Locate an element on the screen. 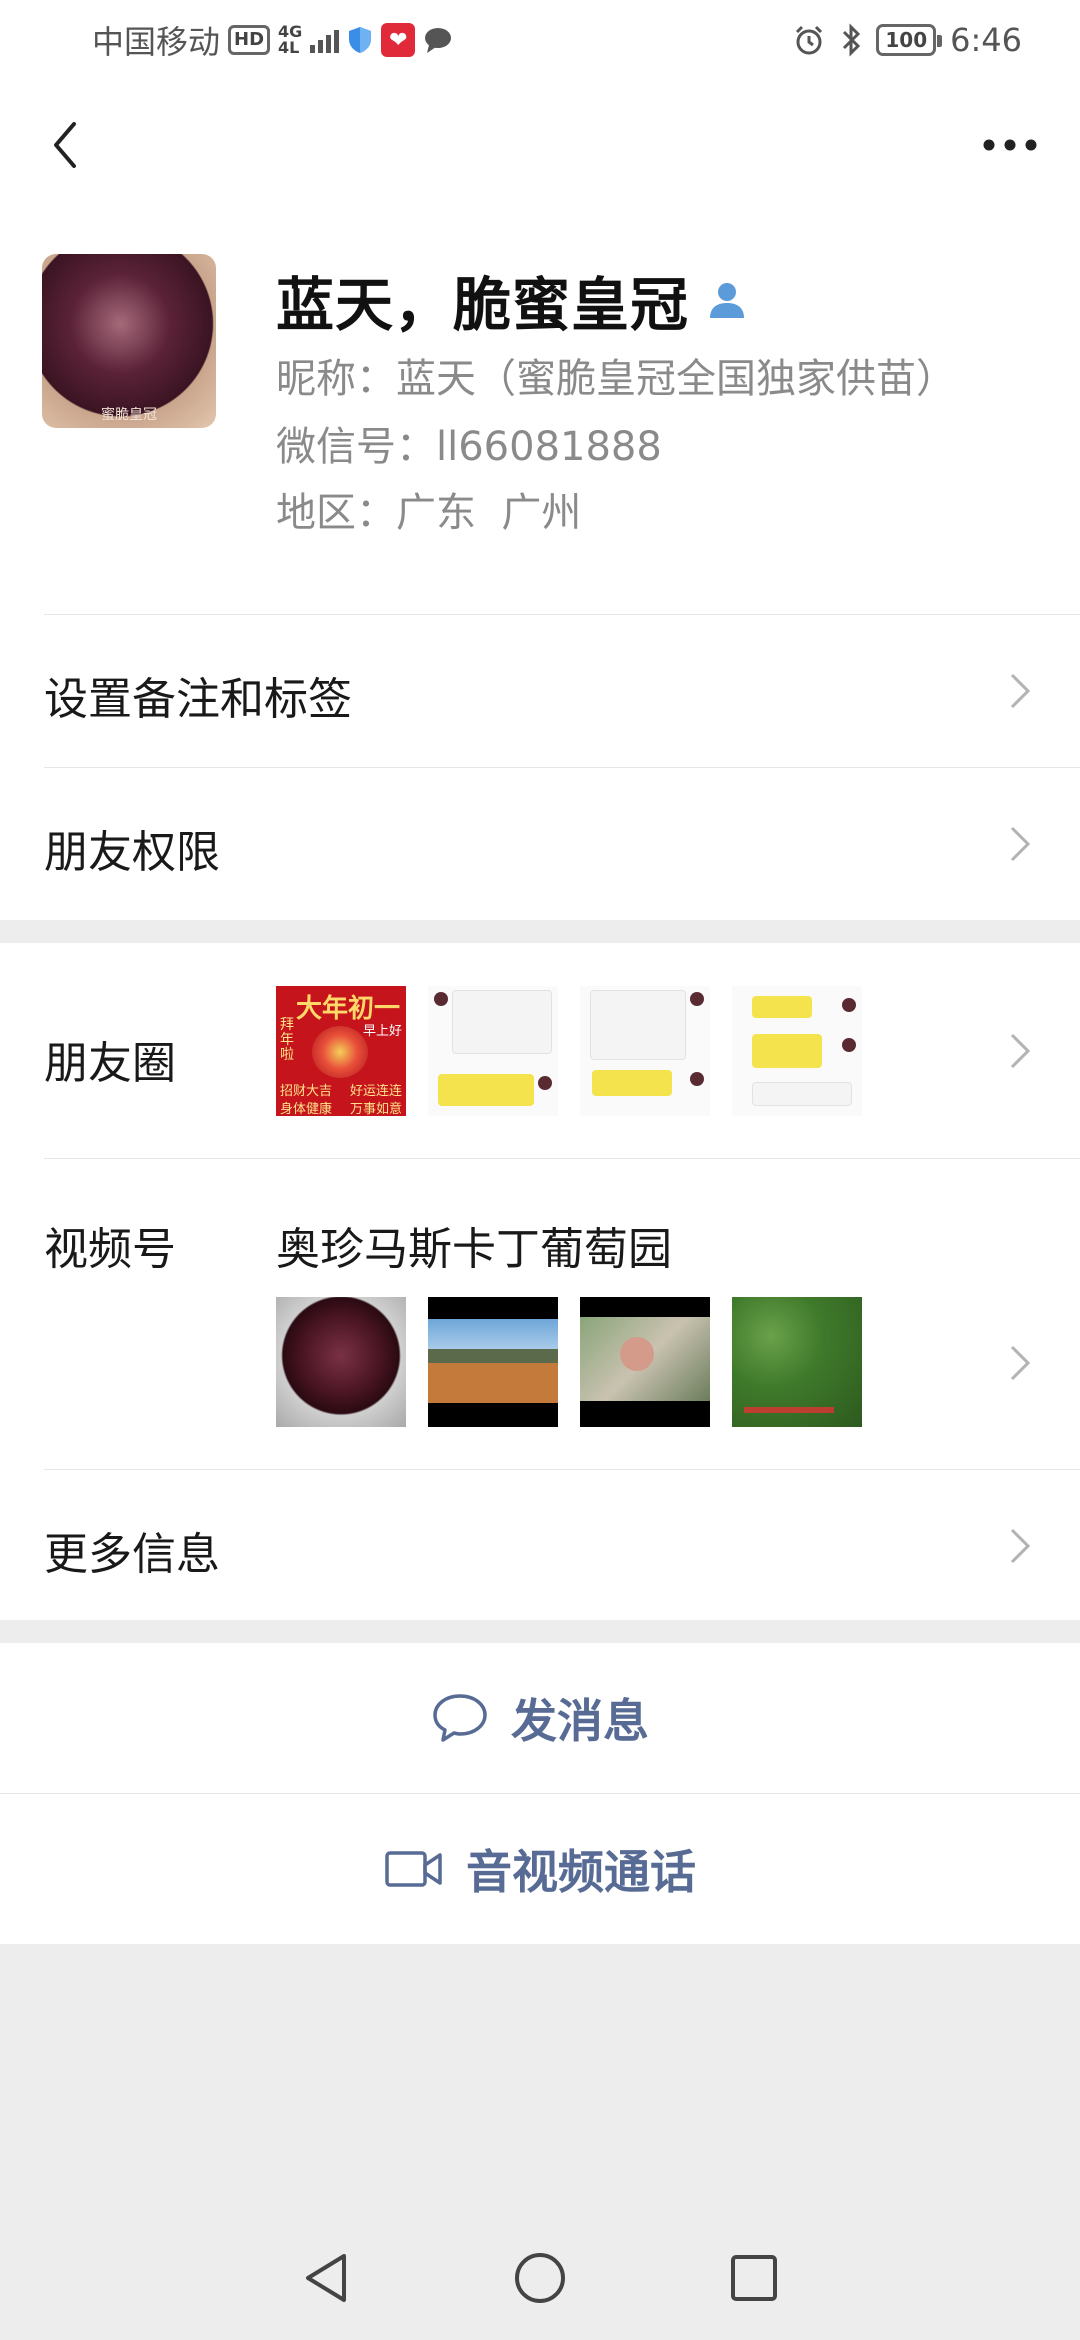 Image resolution: width=1080 pixels, height=2340 pixels. flower-graphic is located at coordinates (340, 1052).